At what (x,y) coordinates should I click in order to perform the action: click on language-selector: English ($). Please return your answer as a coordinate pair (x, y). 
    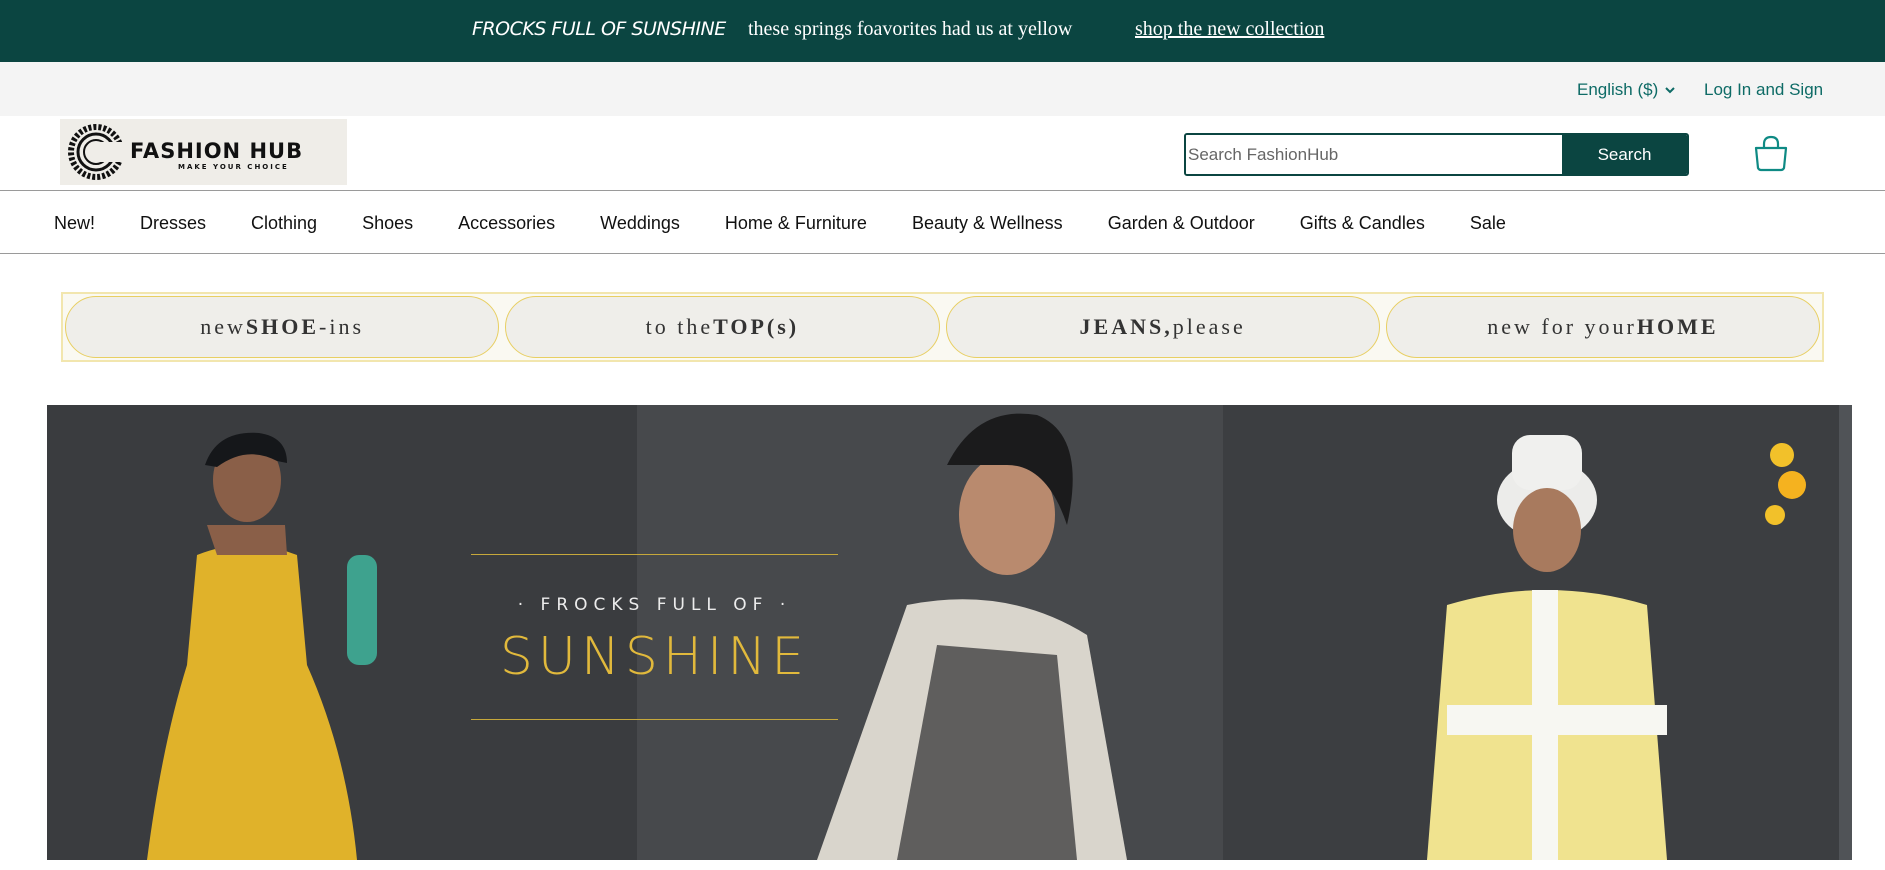
    Looking at the image, I should click on (1626, 90).